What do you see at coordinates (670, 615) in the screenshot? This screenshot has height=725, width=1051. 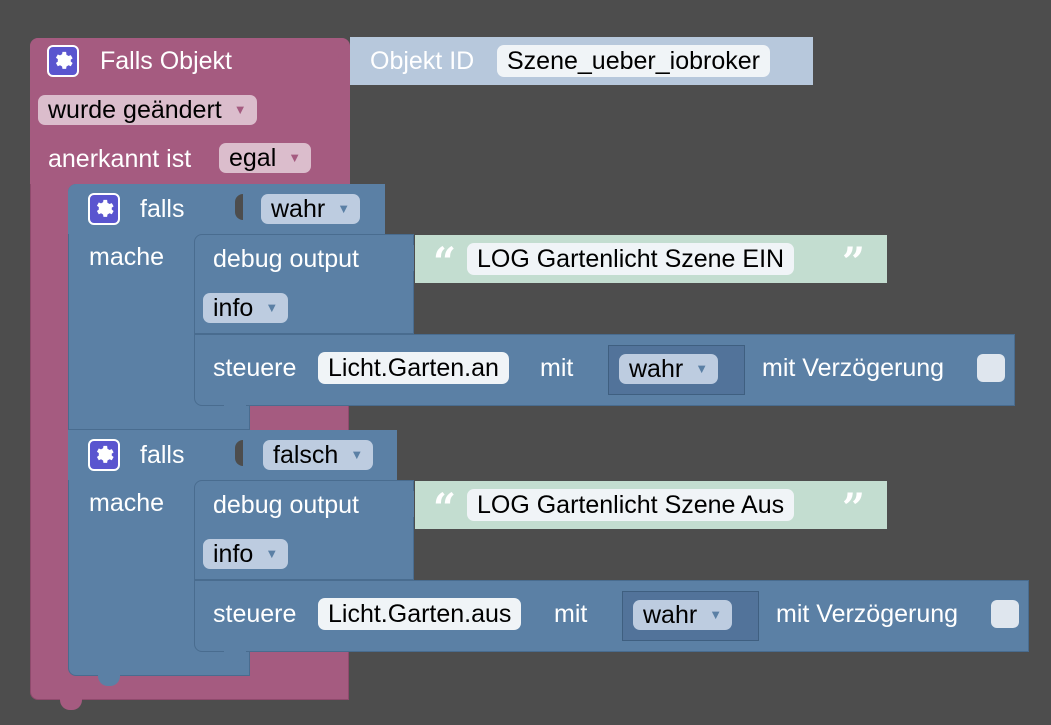 I see `control-2-value: wahr` at bounding box center [670, 615].